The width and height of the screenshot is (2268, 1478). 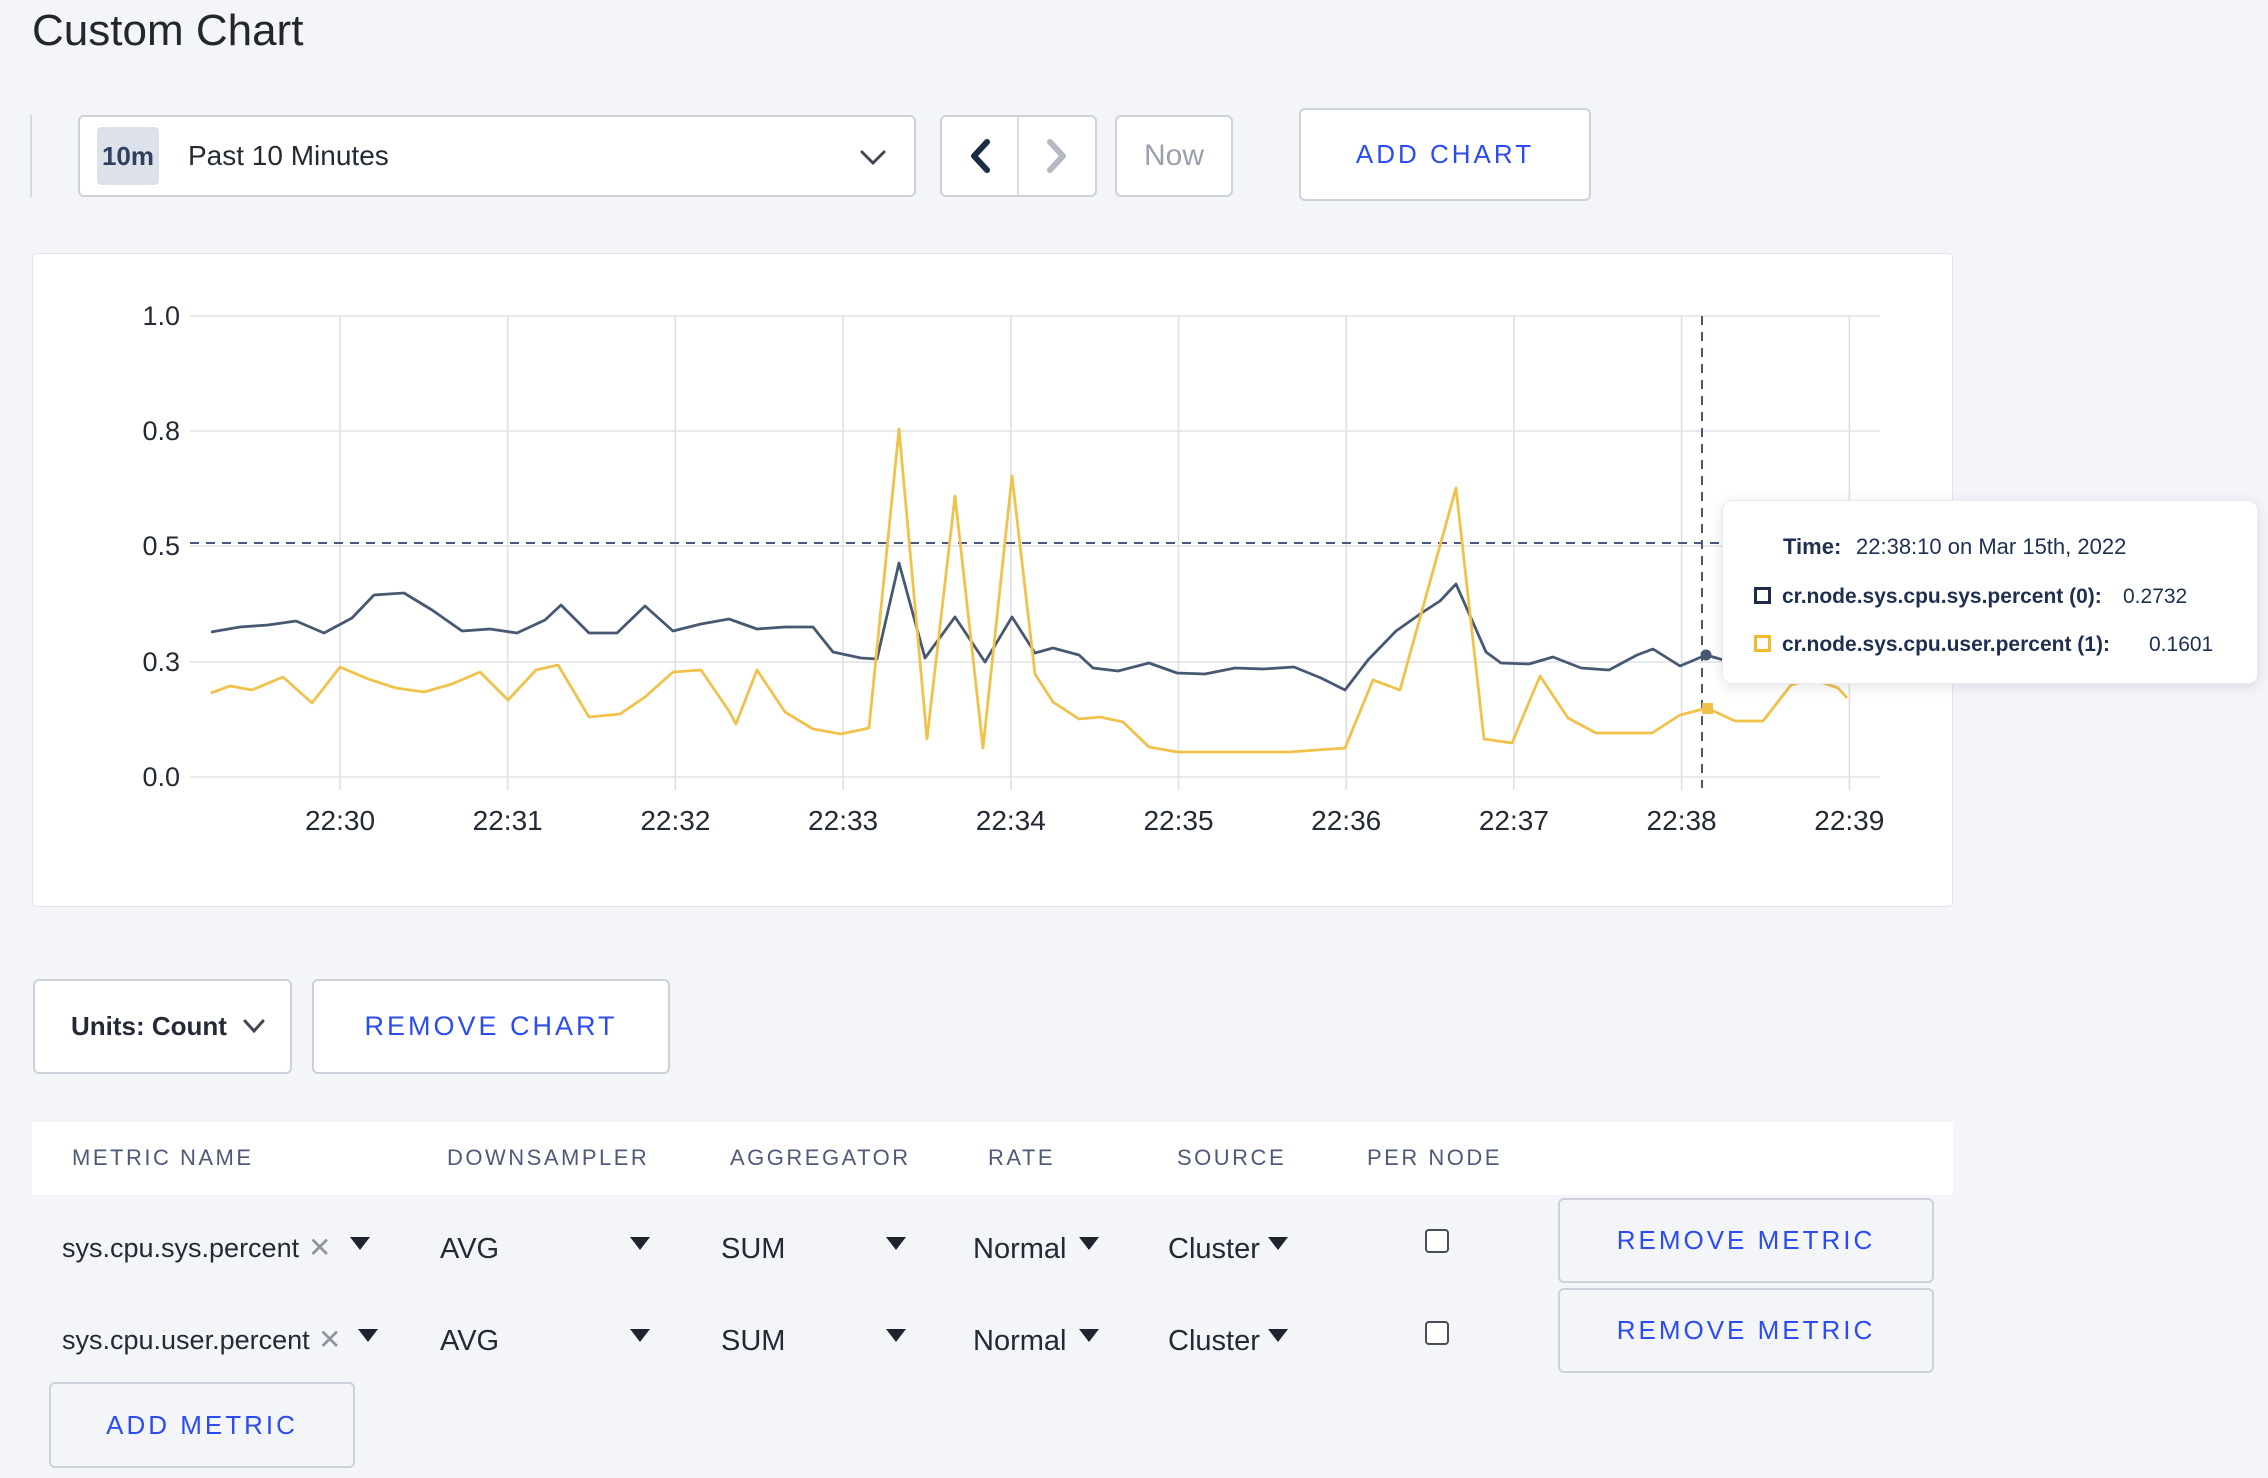 I want to click on svg-text: 0.8, so click(x=161, y=431).